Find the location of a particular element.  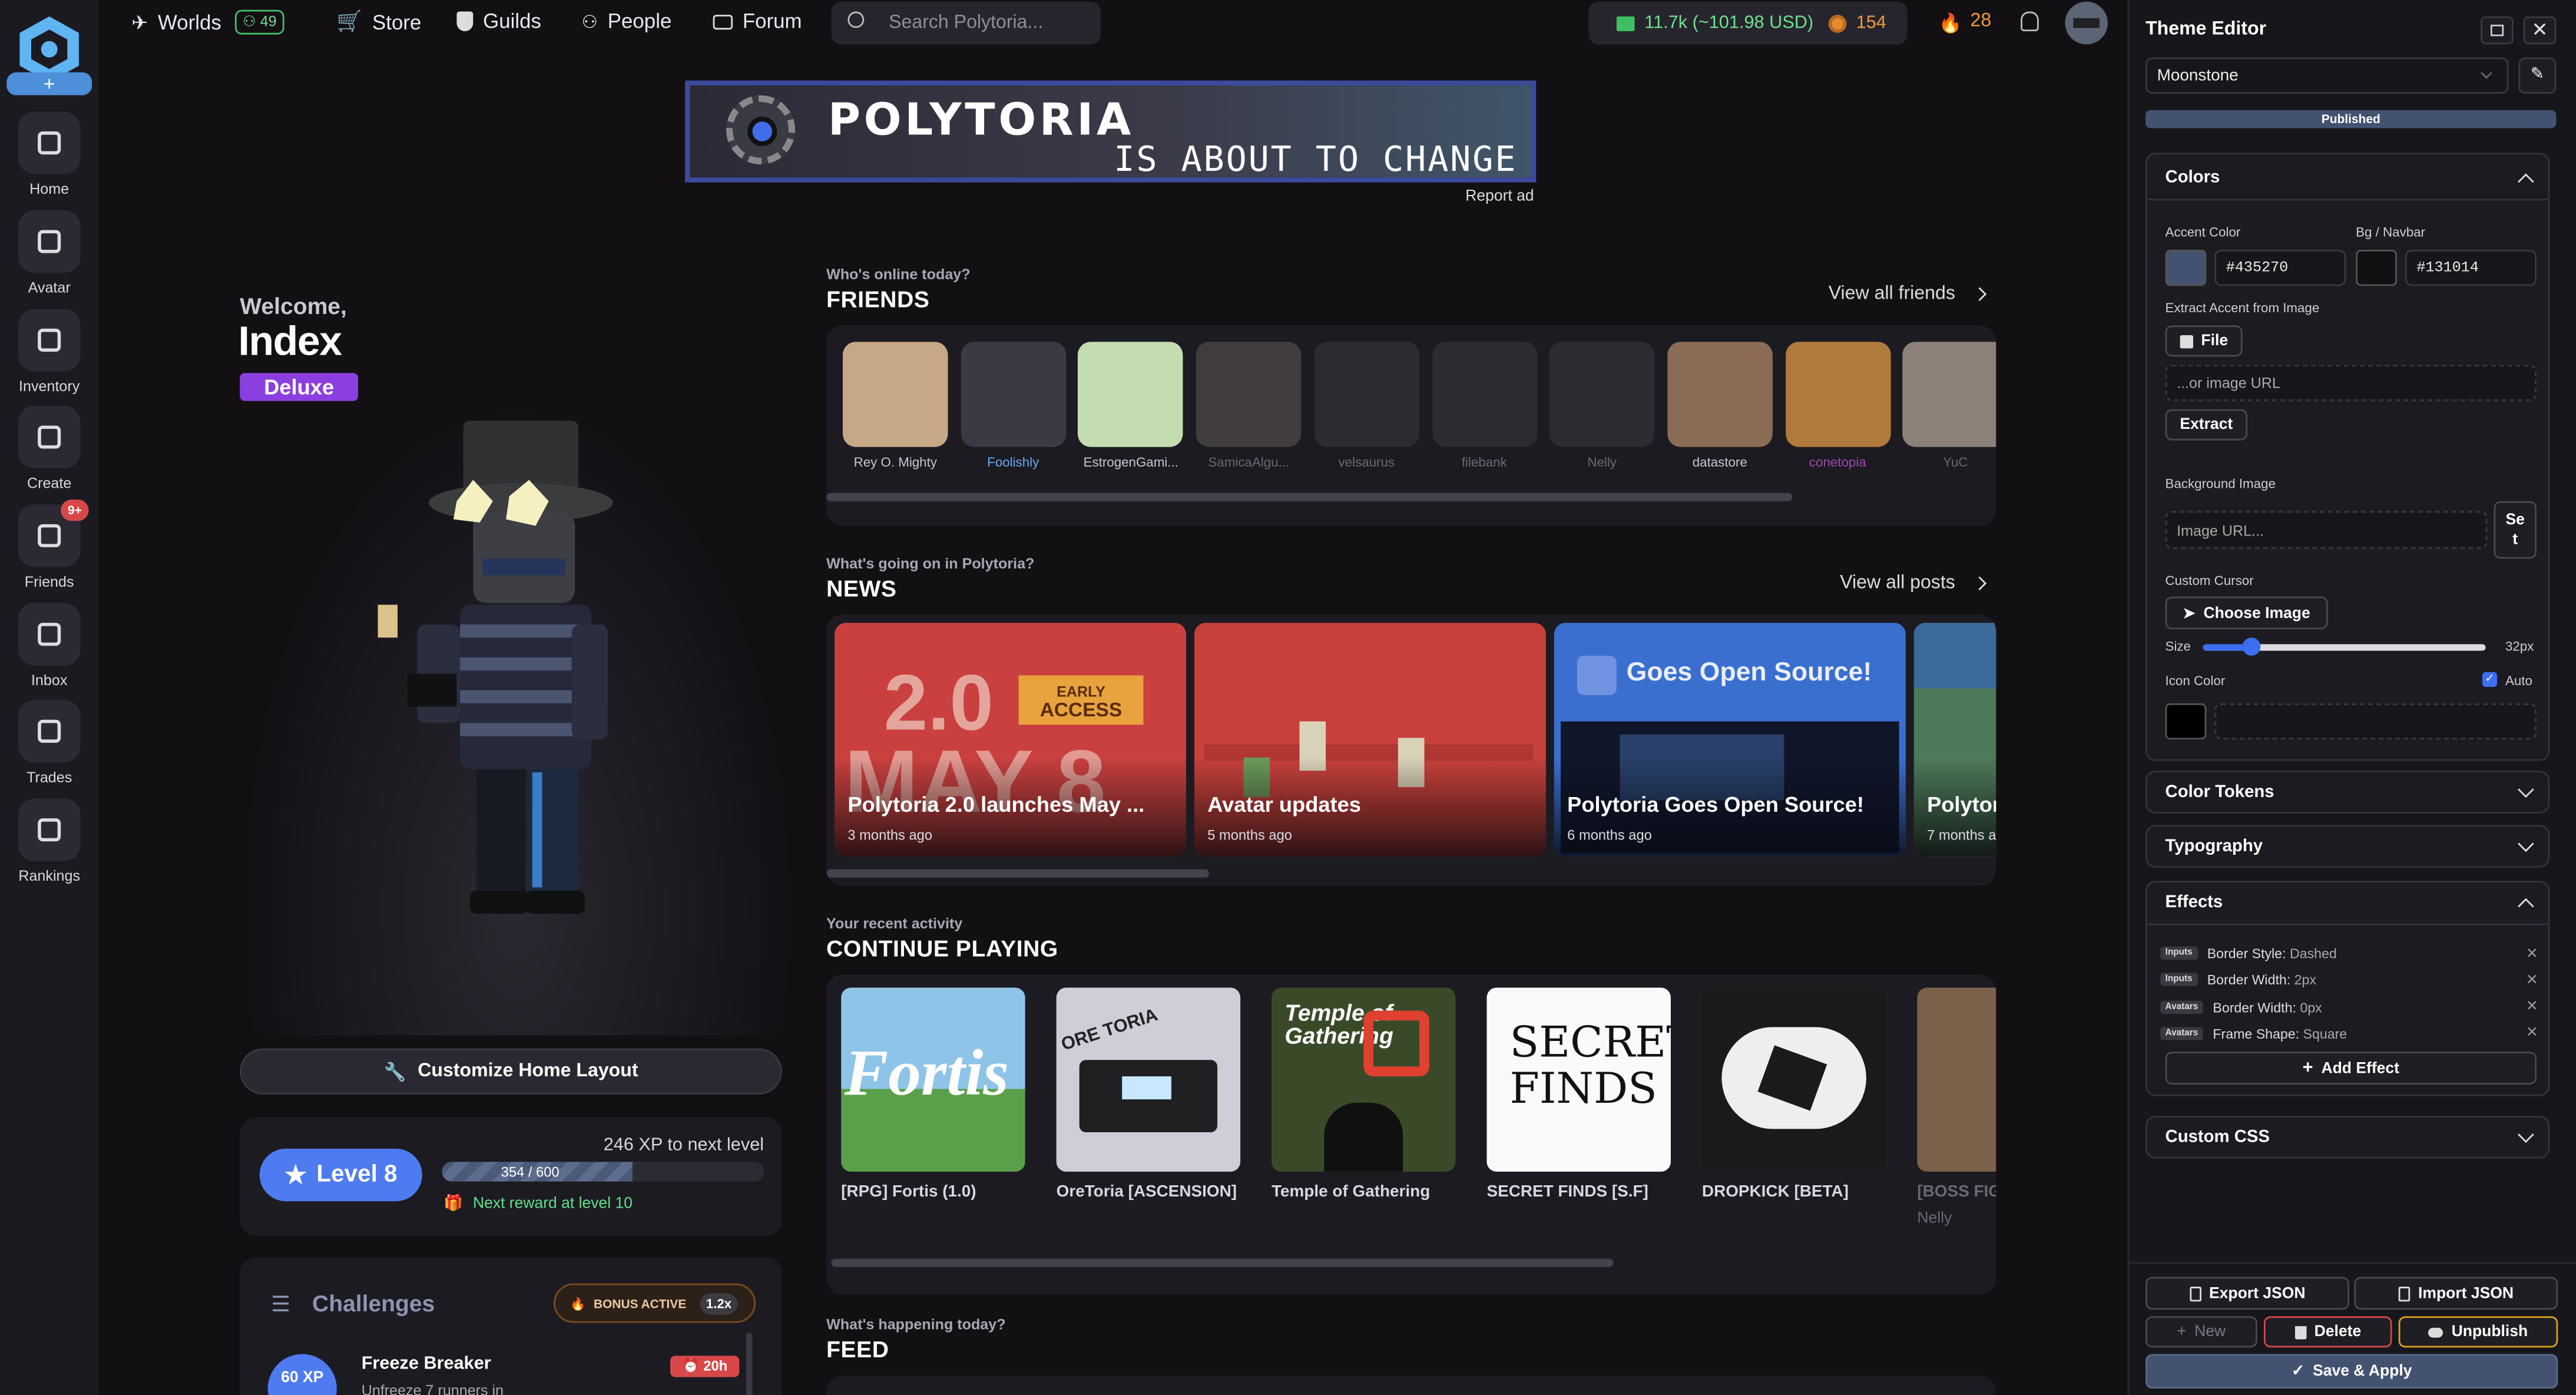

logo: + is located at coordinates (49, 52).